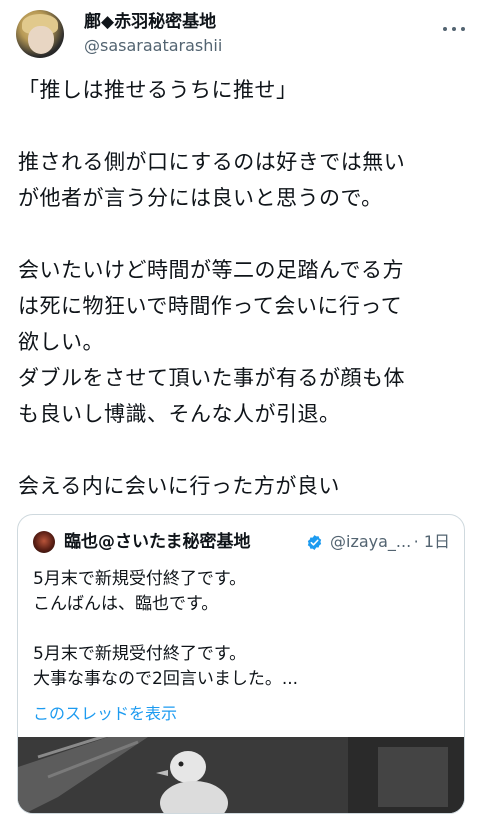 The width and height of the screenshot is (483, 814). Describe the element at coordinates (157, 542) in the screenshot. I see `quoted-author-name: 臨也@さいたま秘密基地` at that location.